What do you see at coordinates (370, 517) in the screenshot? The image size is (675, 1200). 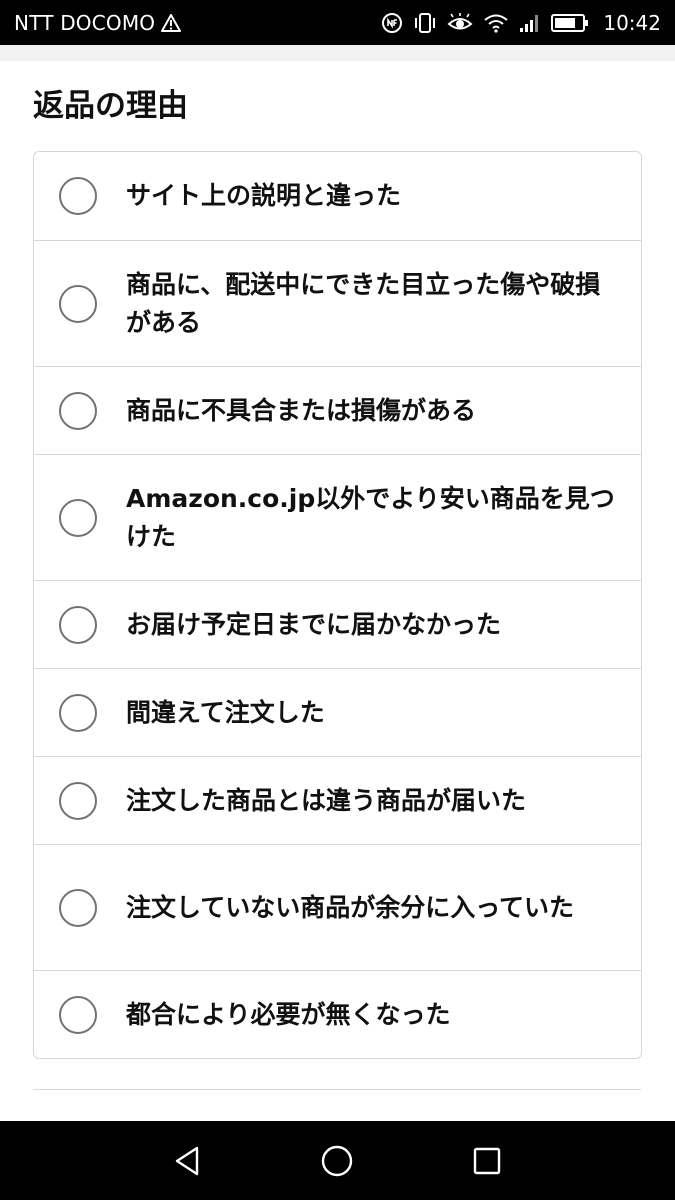 I see `reason-label: Amazon.co.jp以外でより安い商品を見つけた` at bounding box center [370, 517].